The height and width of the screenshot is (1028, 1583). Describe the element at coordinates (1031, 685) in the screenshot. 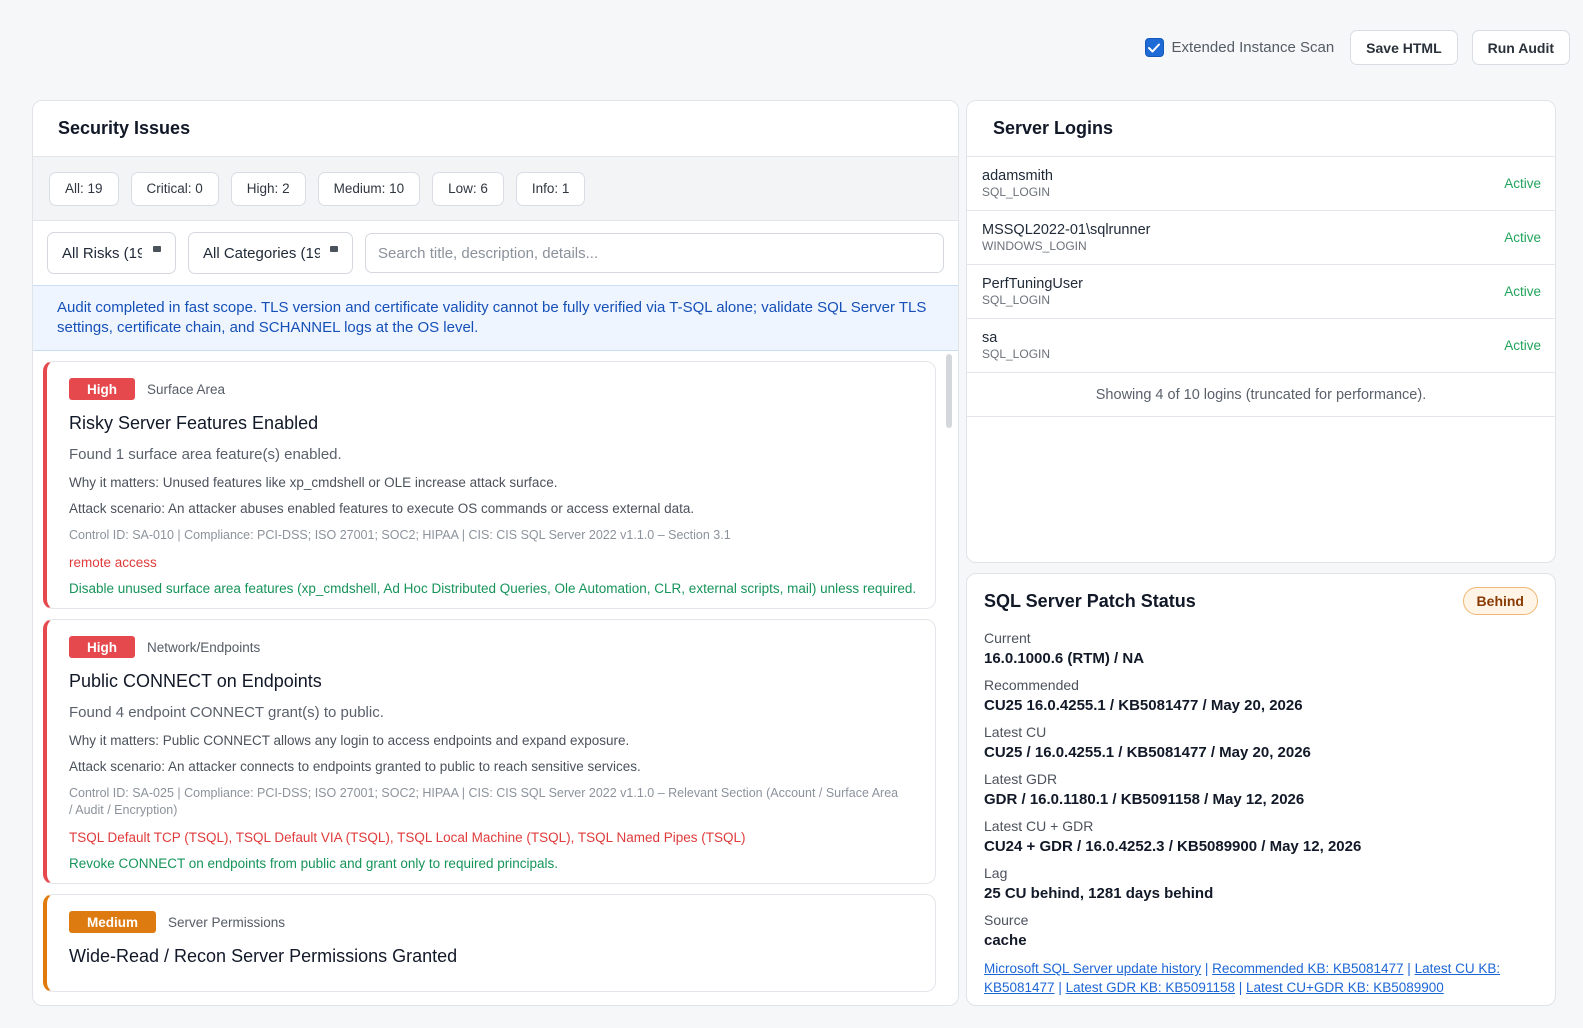

I see `field-label: Recommended` at that location.